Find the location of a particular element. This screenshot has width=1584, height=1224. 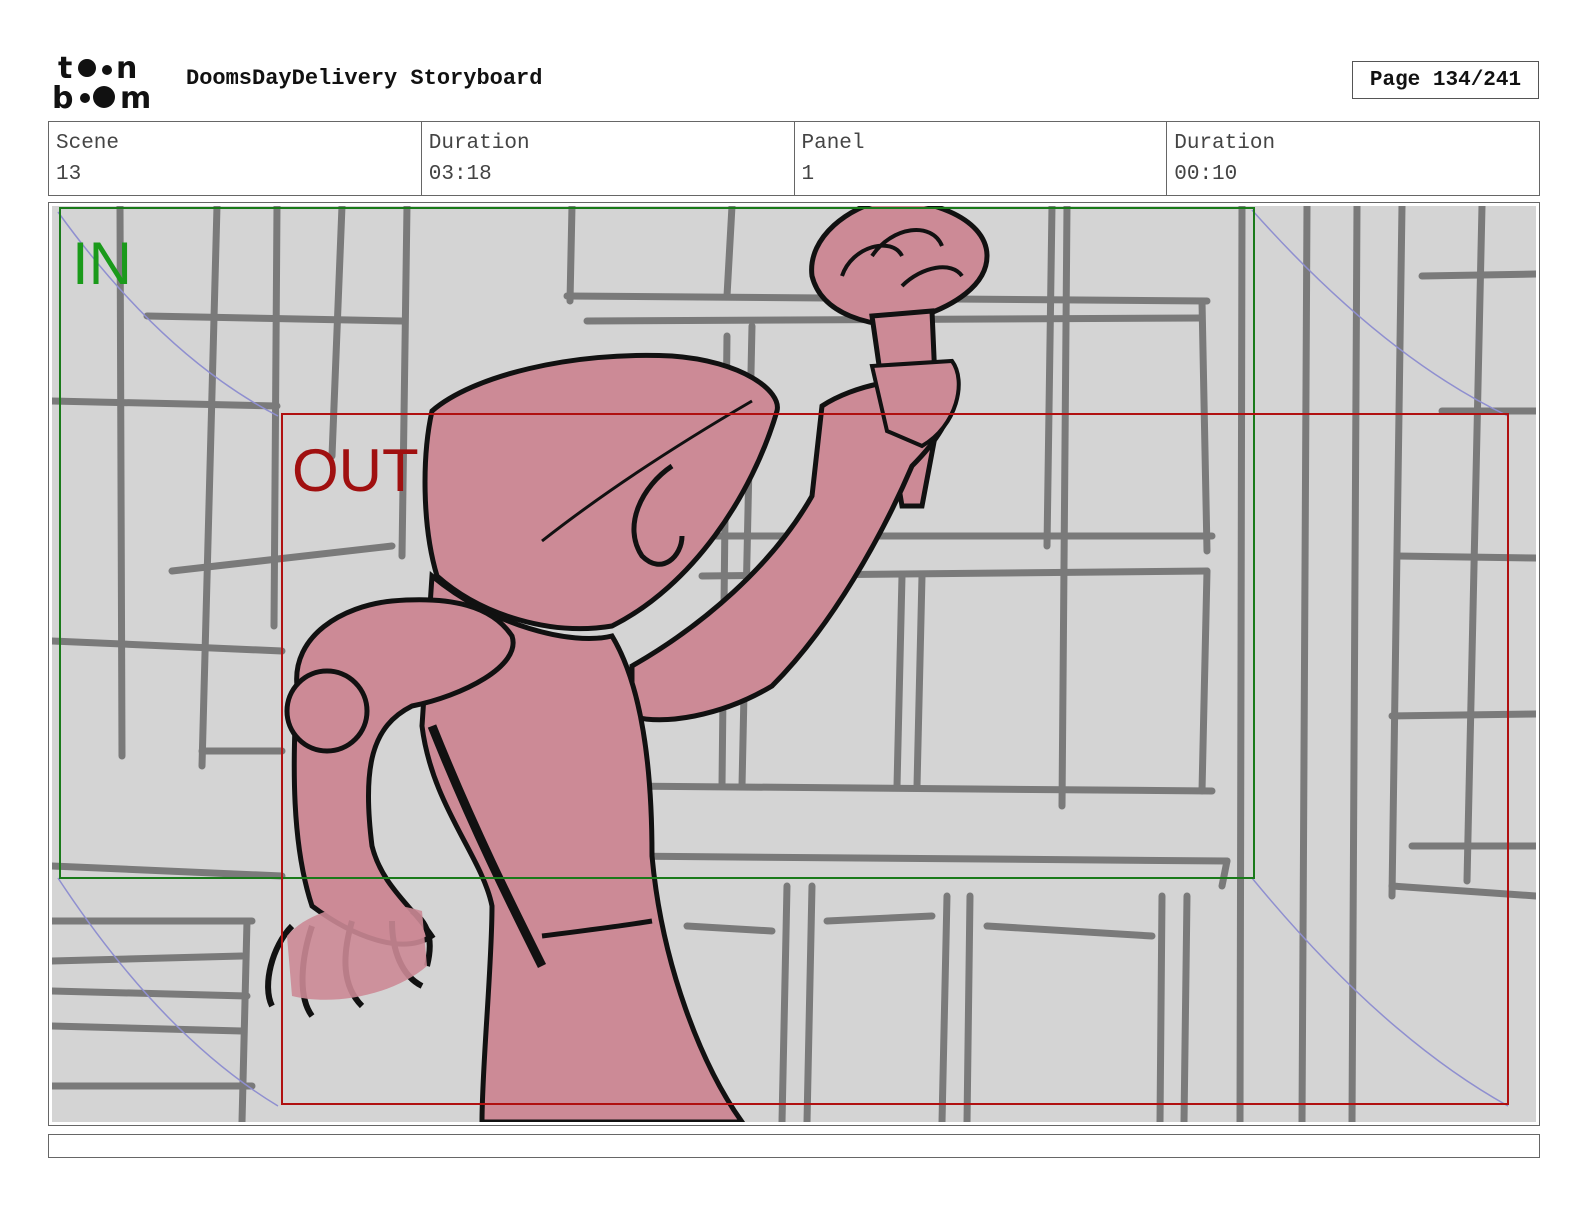

scene-cell: Scene 13 is located at coordinates (235, 158).